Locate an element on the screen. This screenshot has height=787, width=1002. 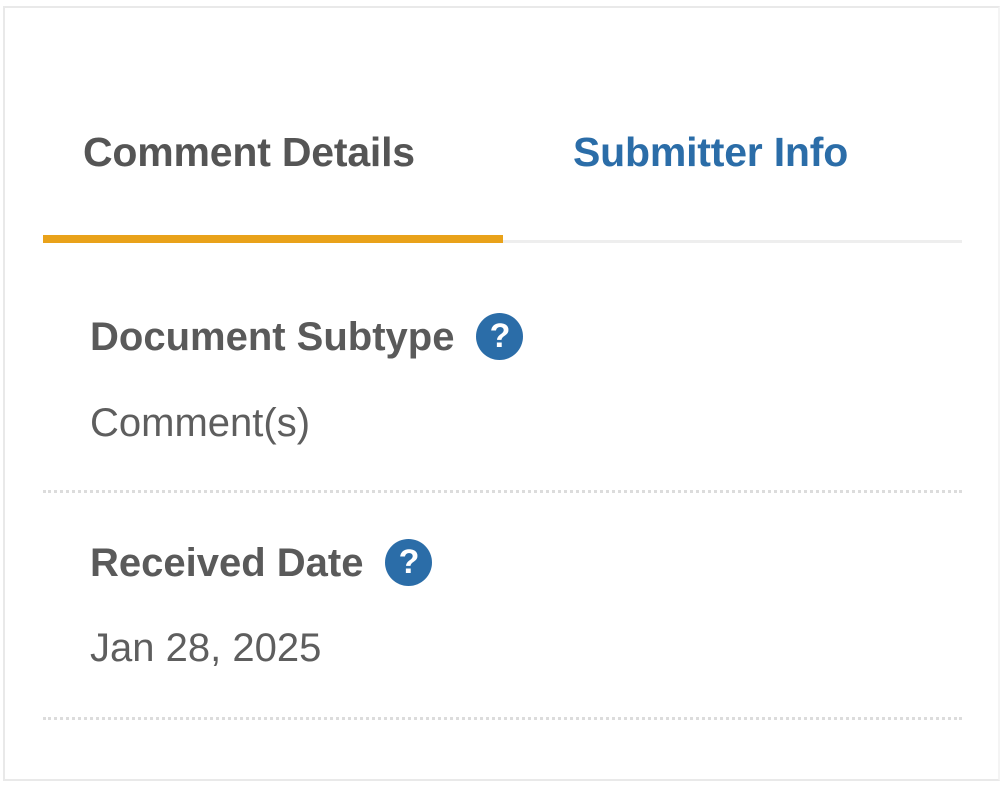
document-subtype-label-text: Document Subtype is located at coordinates (272, 336).